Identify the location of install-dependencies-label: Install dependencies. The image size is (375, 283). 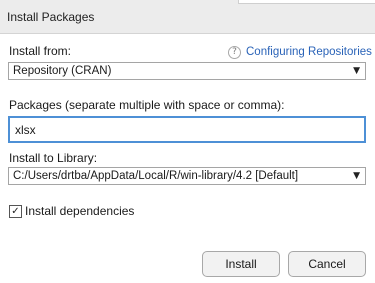
(80, 211).